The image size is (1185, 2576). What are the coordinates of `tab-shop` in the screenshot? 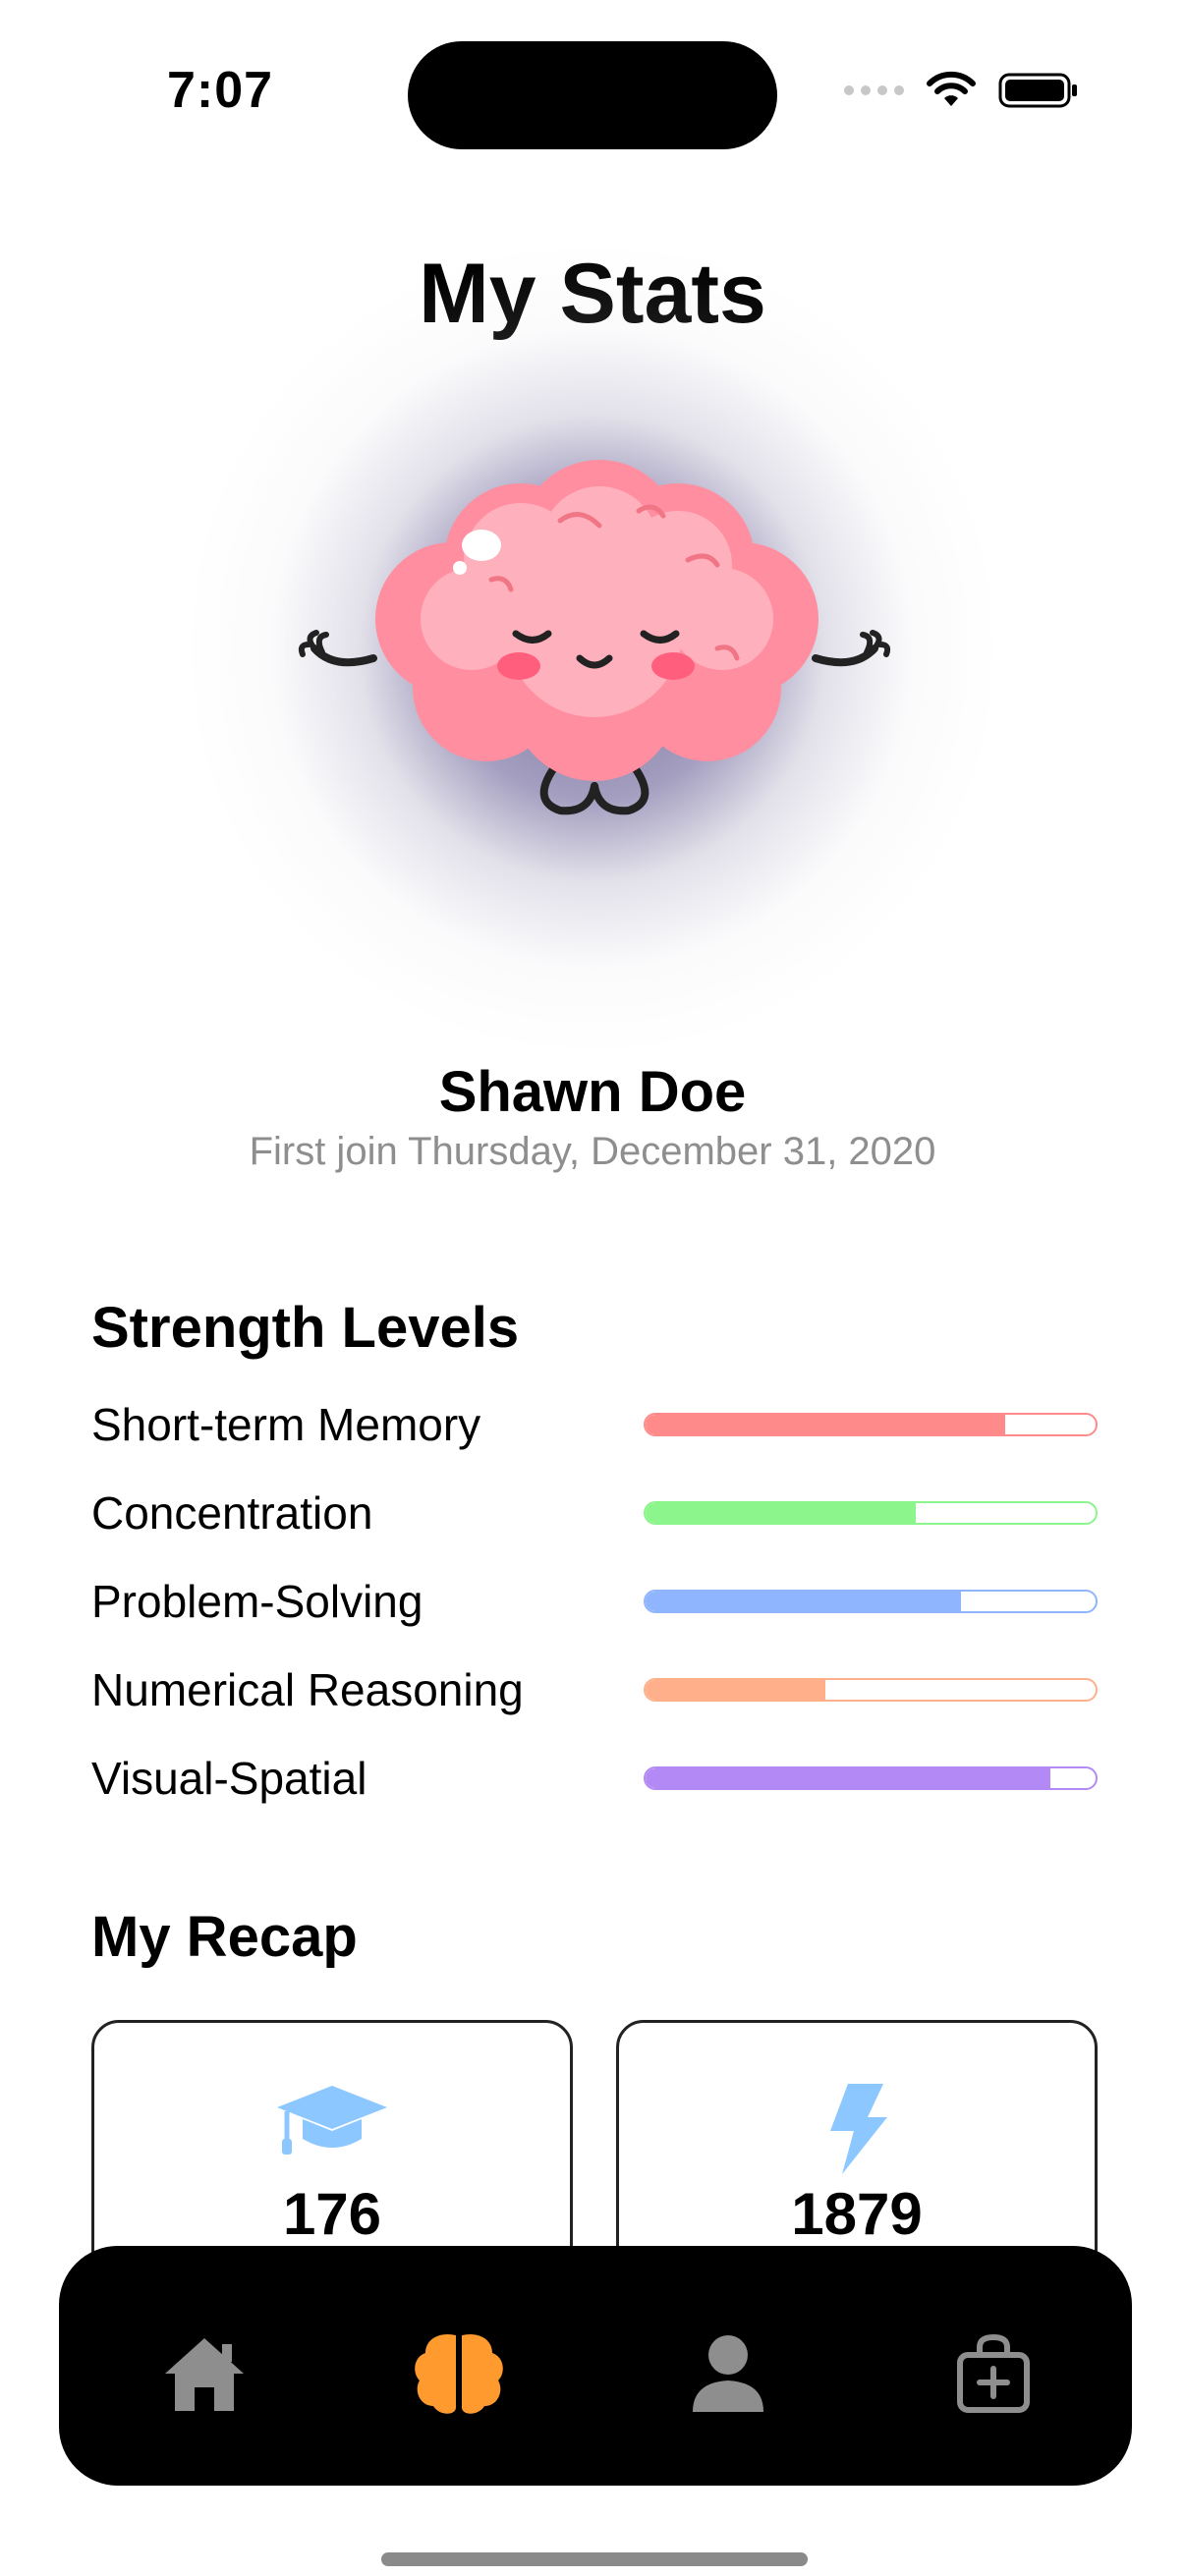 It's located at (993, 2373).